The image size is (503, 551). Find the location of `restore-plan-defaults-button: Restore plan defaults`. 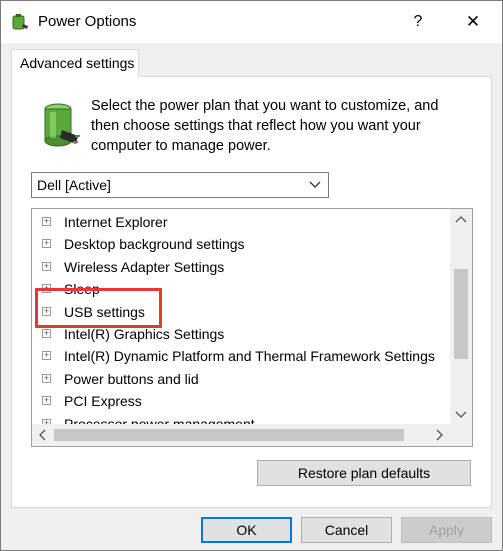

restore-plan-defaults-button: Restore plan defaults is located at coordinates (364, 473).